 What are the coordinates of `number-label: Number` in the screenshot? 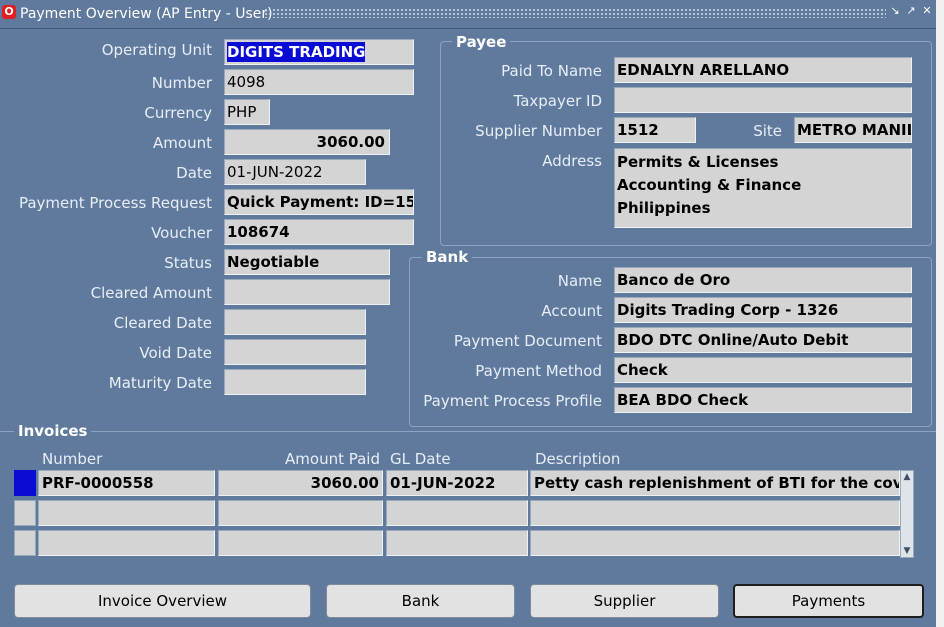 It's located at (181, 83).